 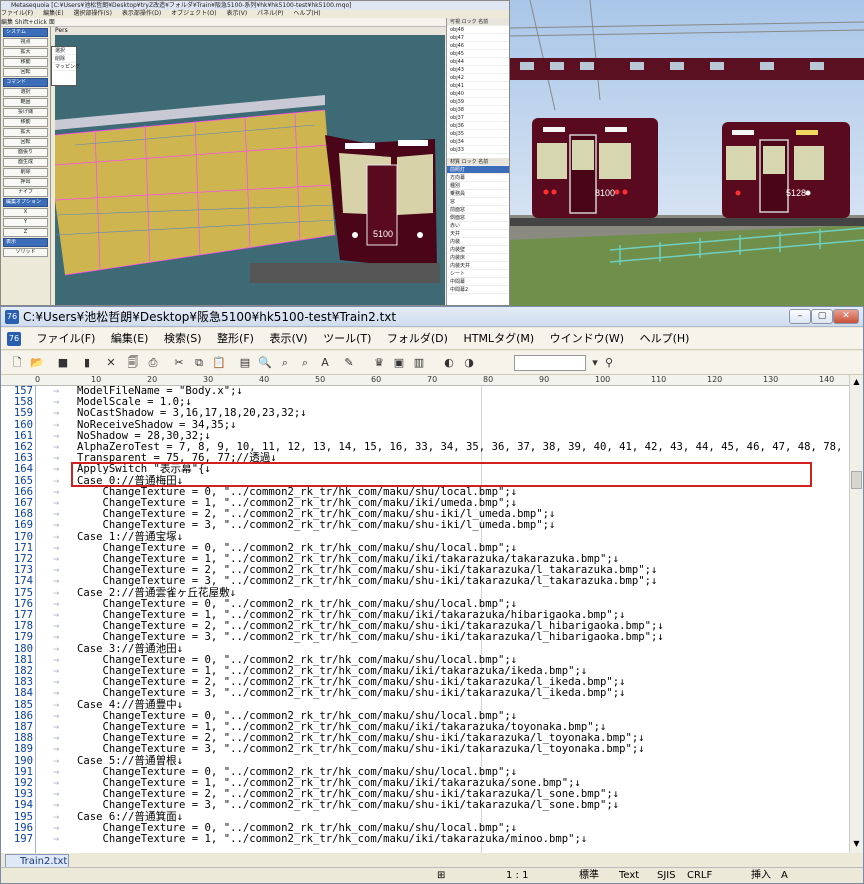 I want to click on object-list-item: obj45, so click(x=478, y=54).